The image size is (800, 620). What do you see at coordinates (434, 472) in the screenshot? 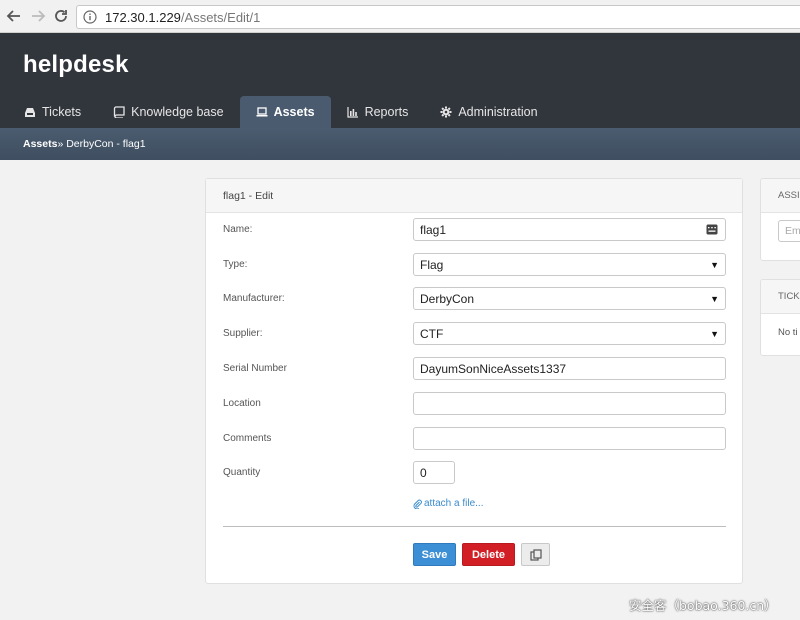
I see `quantity-input: 0` at bounding box center [434, 472].